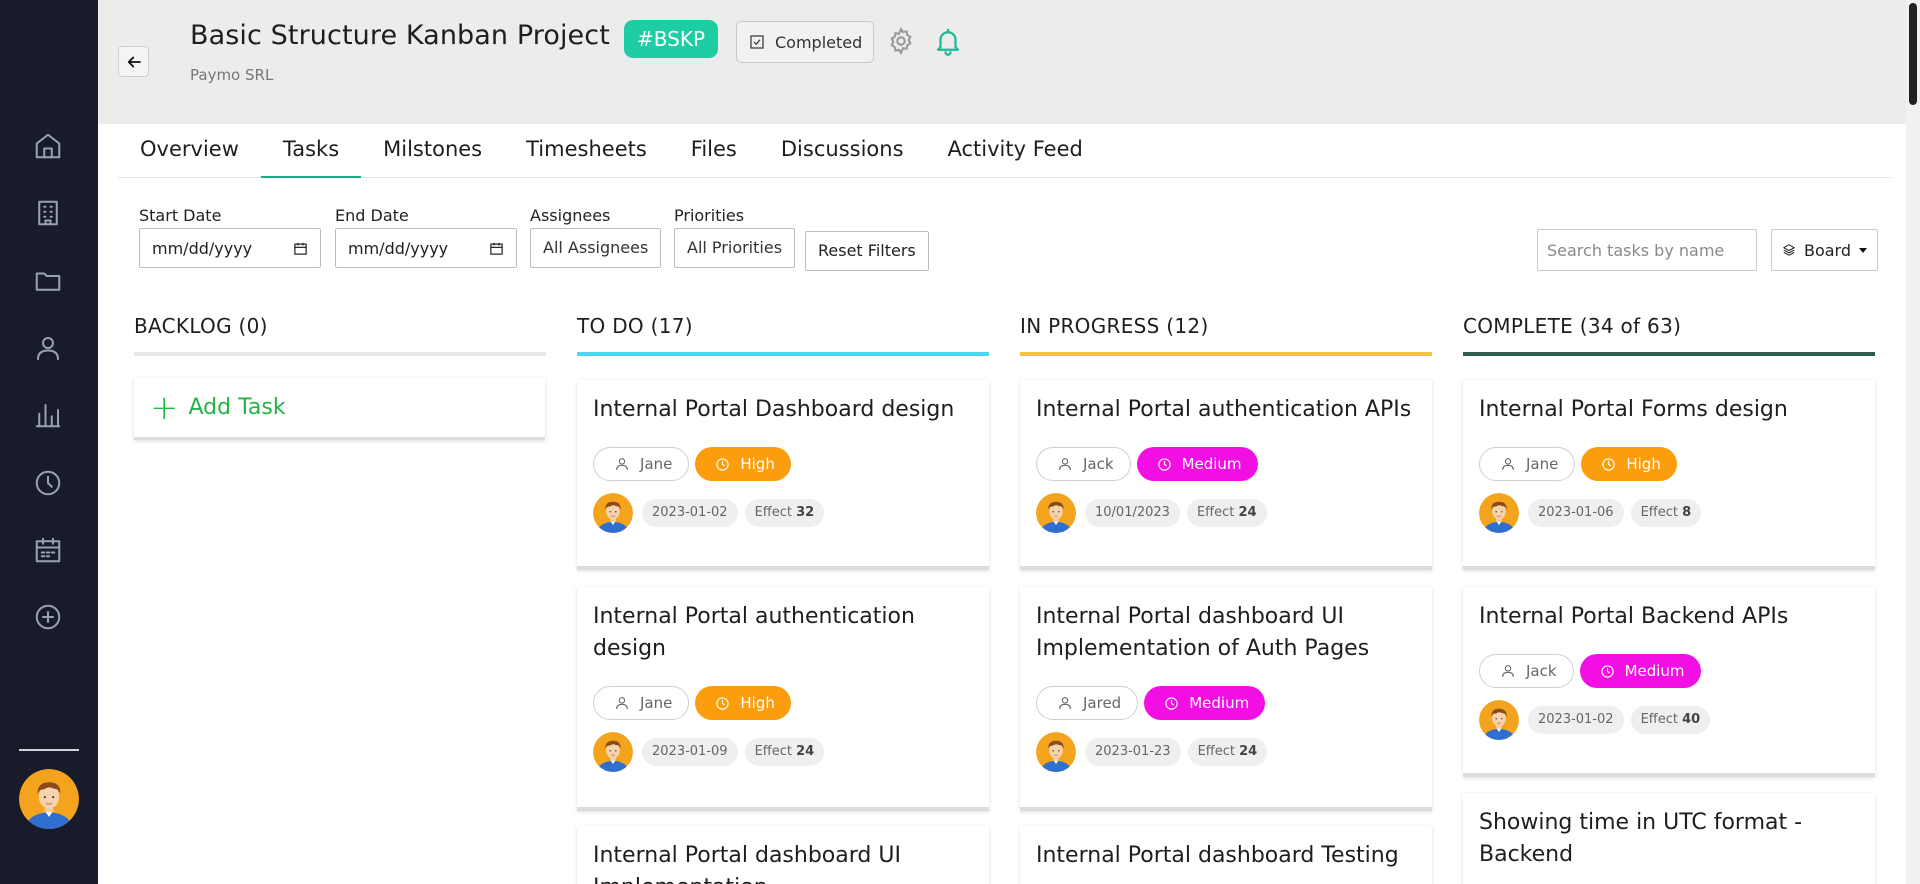 The height and width of the screenshot is (884, 1920). What do you see at coordinates (1151, 513) in the screenshot?
I see `task-meta: 10/01/2023 Effect 24` at bounding box center [1151, 513].